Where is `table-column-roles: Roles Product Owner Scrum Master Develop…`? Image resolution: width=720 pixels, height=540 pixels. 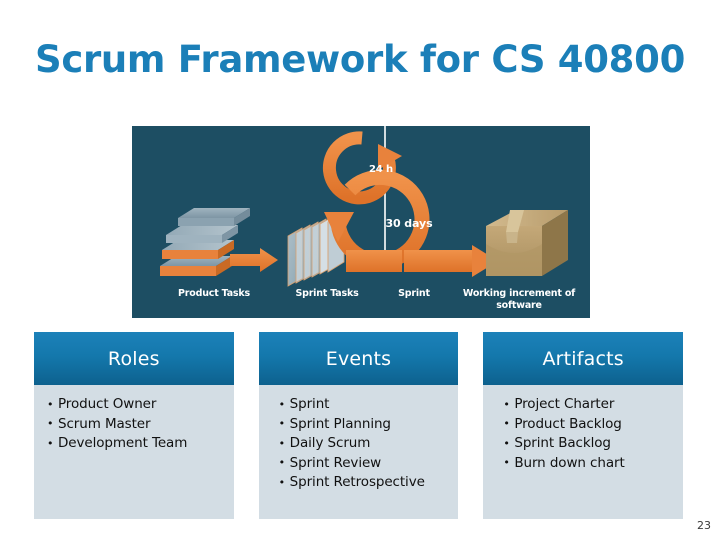 table-column-roles: Roles Product Owner Scrum Master Develop… is located at coordinates (134, 425).